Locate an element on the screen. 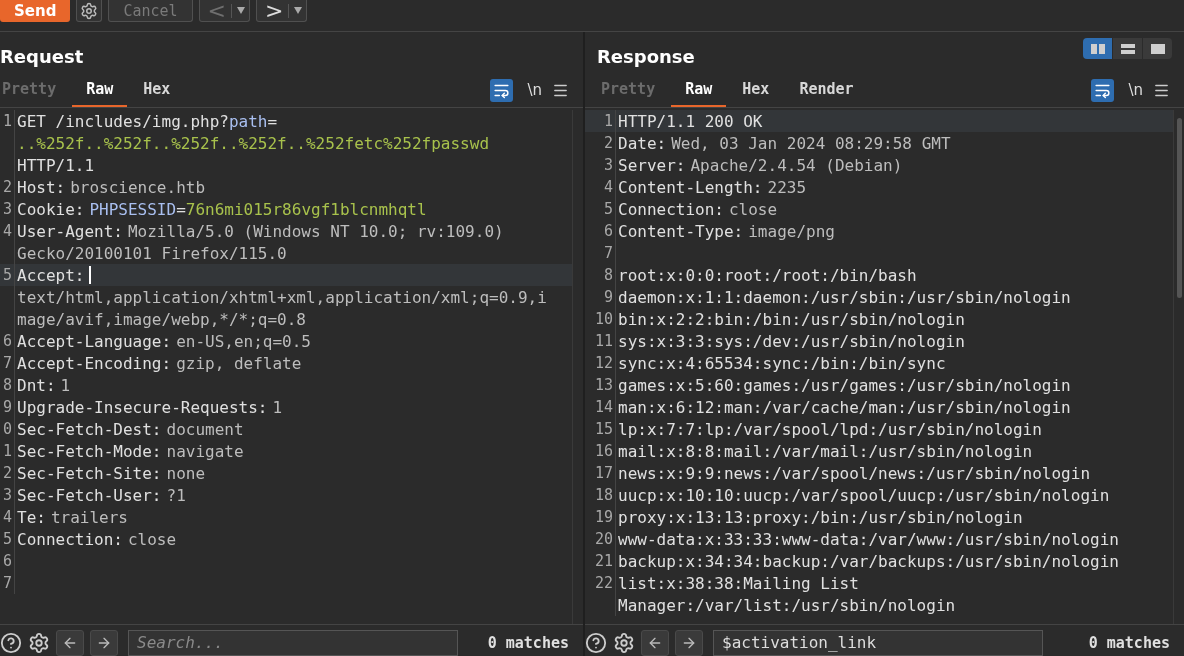  line-number: 17 is located at coordinates (603, 473).